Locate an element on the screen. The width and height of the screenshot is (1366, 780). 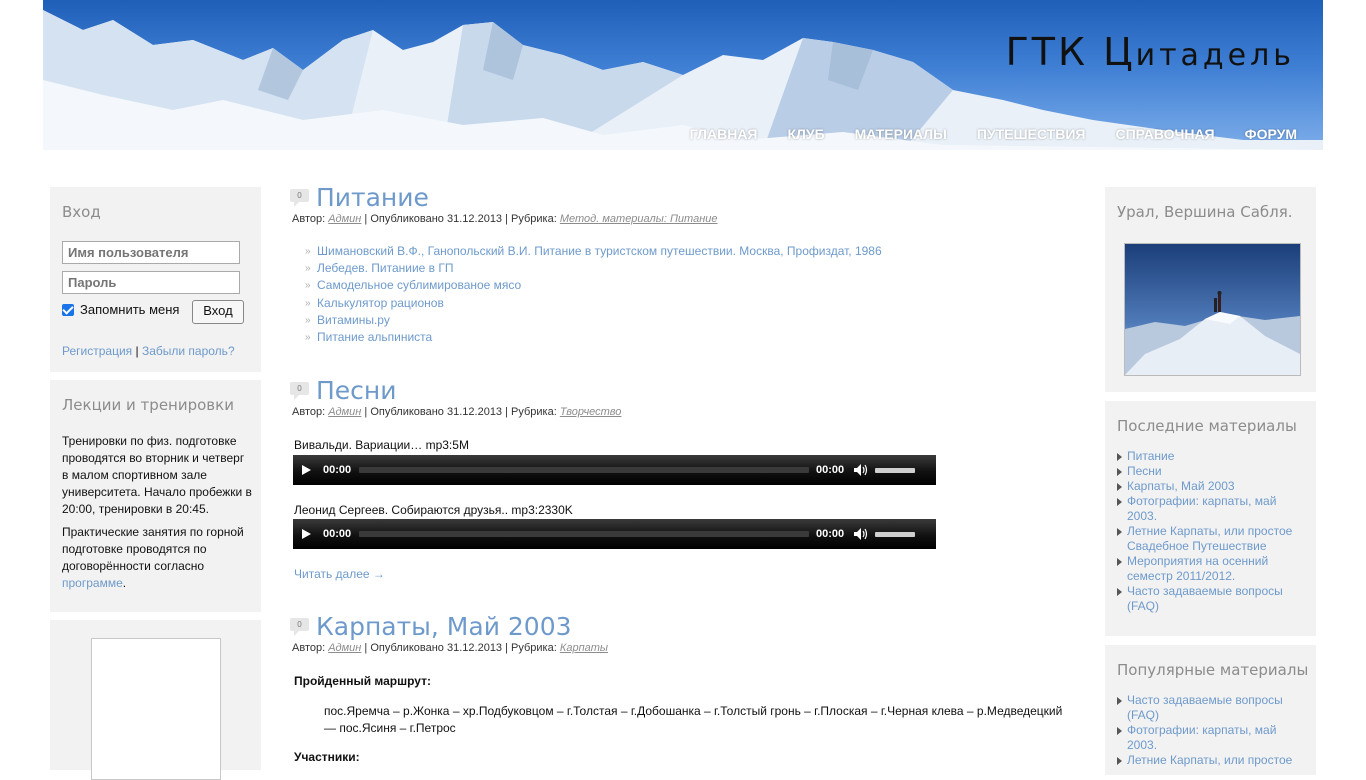
latest-material-link: Песни is located at coordinates (1144, 471).